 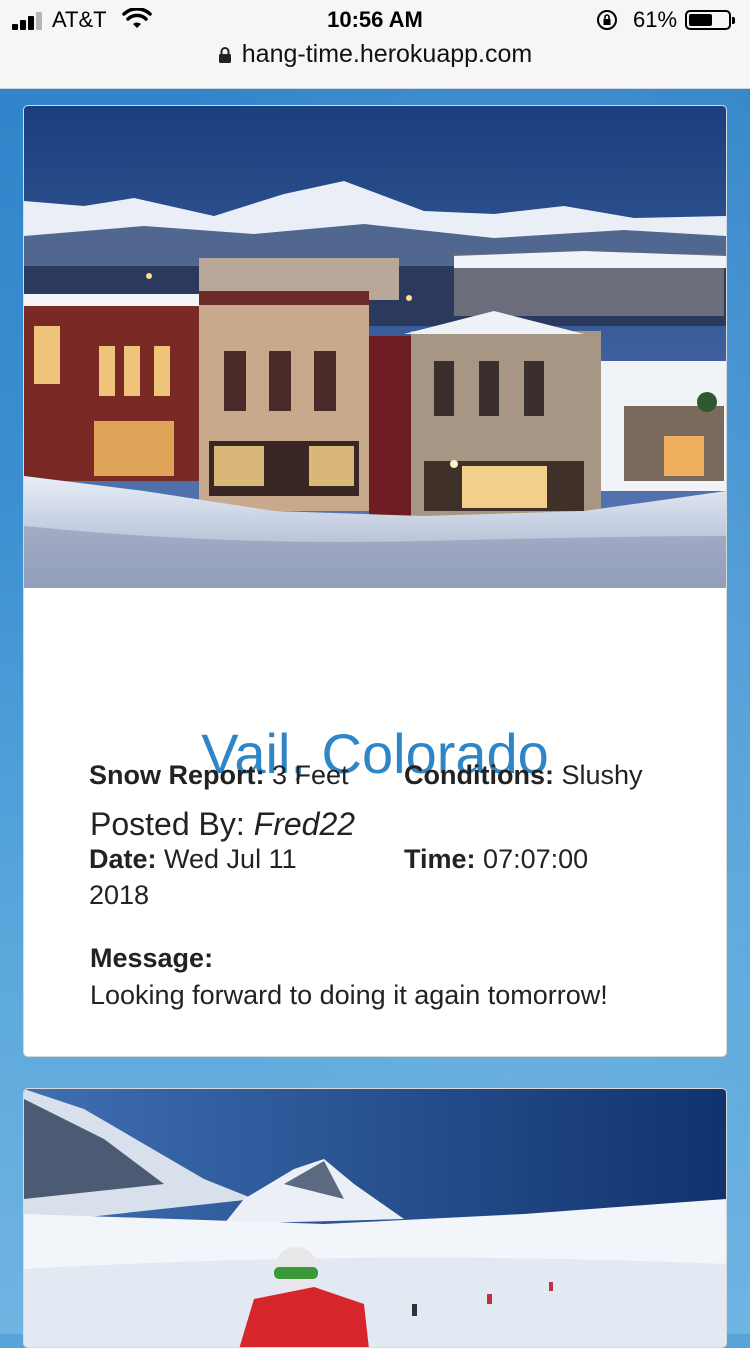 I want to click on battery-percentage: 61%, so click(x=655, y=19).